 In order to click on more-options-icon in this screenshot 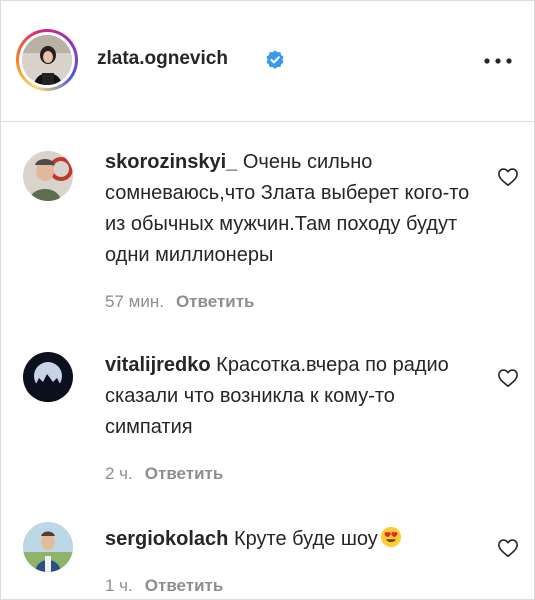, I will do `click(498, 61)`.